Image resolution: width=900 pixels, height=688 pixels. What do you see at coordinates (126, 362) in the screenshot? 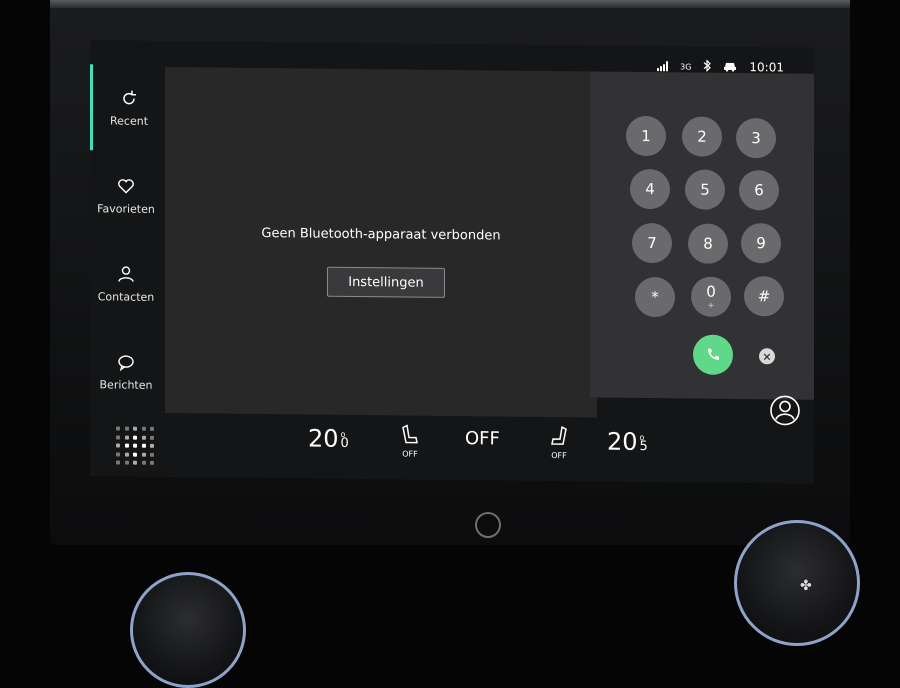
I see `speech-bubble-icon` at bounding box center [126, 362].